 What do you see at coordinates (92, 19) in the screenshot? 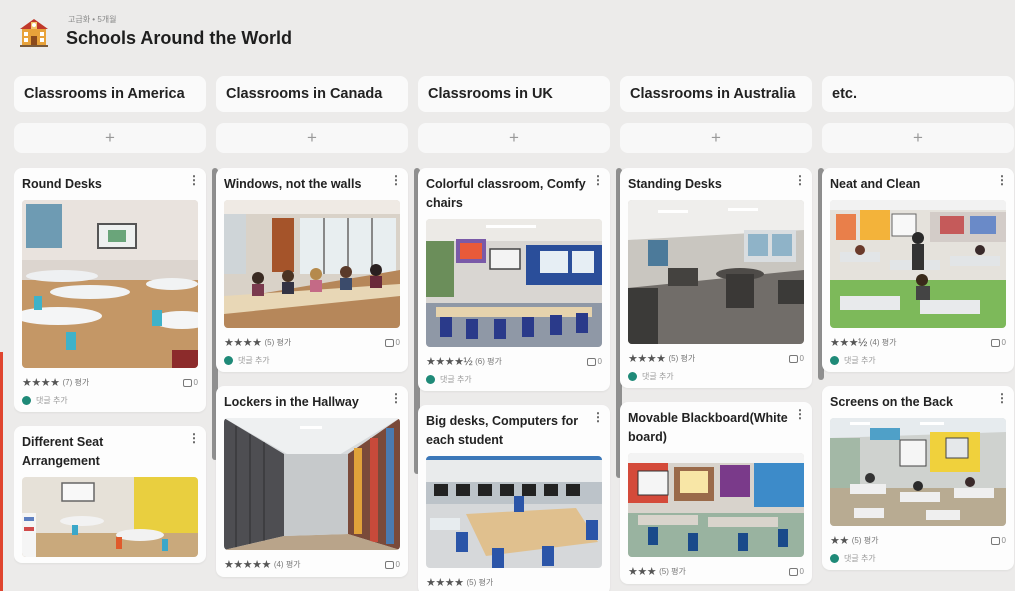
I see `breadcrumb: 고급화 • 5개월` at bounding box center [92, 19].